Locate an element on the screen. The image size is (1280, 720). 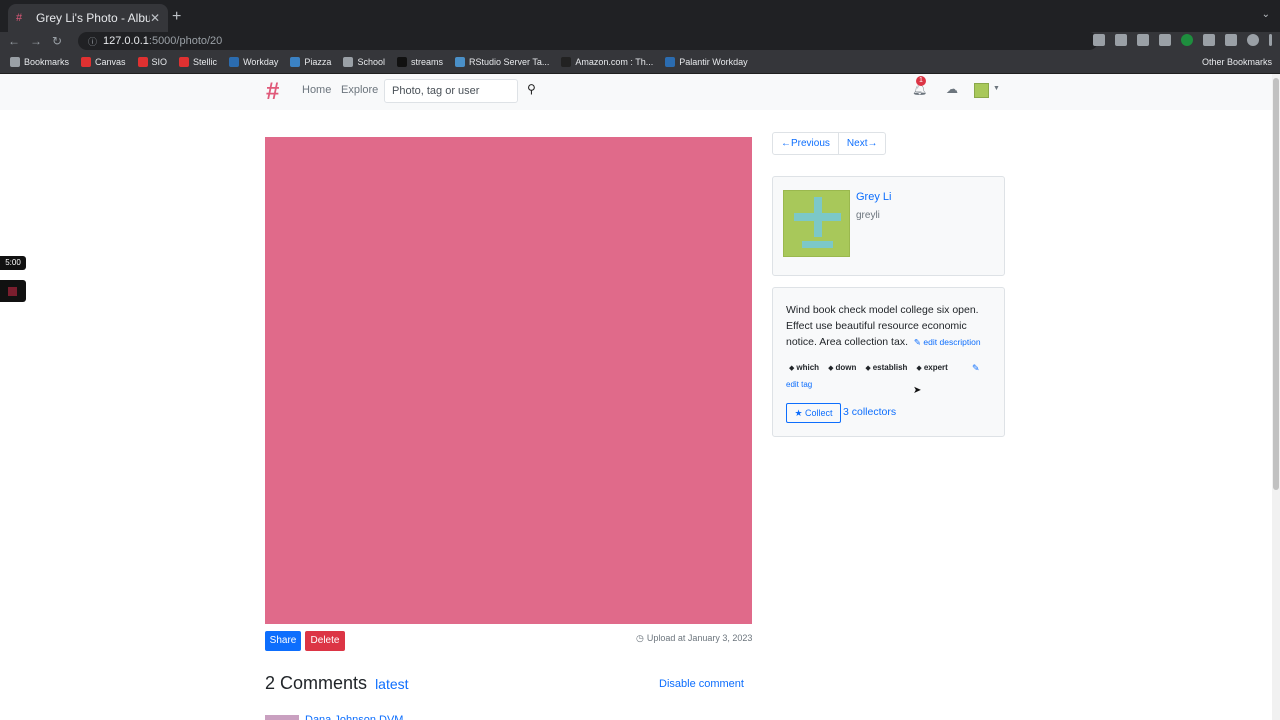
forward-icon: → is located at coordinates (36, 41).